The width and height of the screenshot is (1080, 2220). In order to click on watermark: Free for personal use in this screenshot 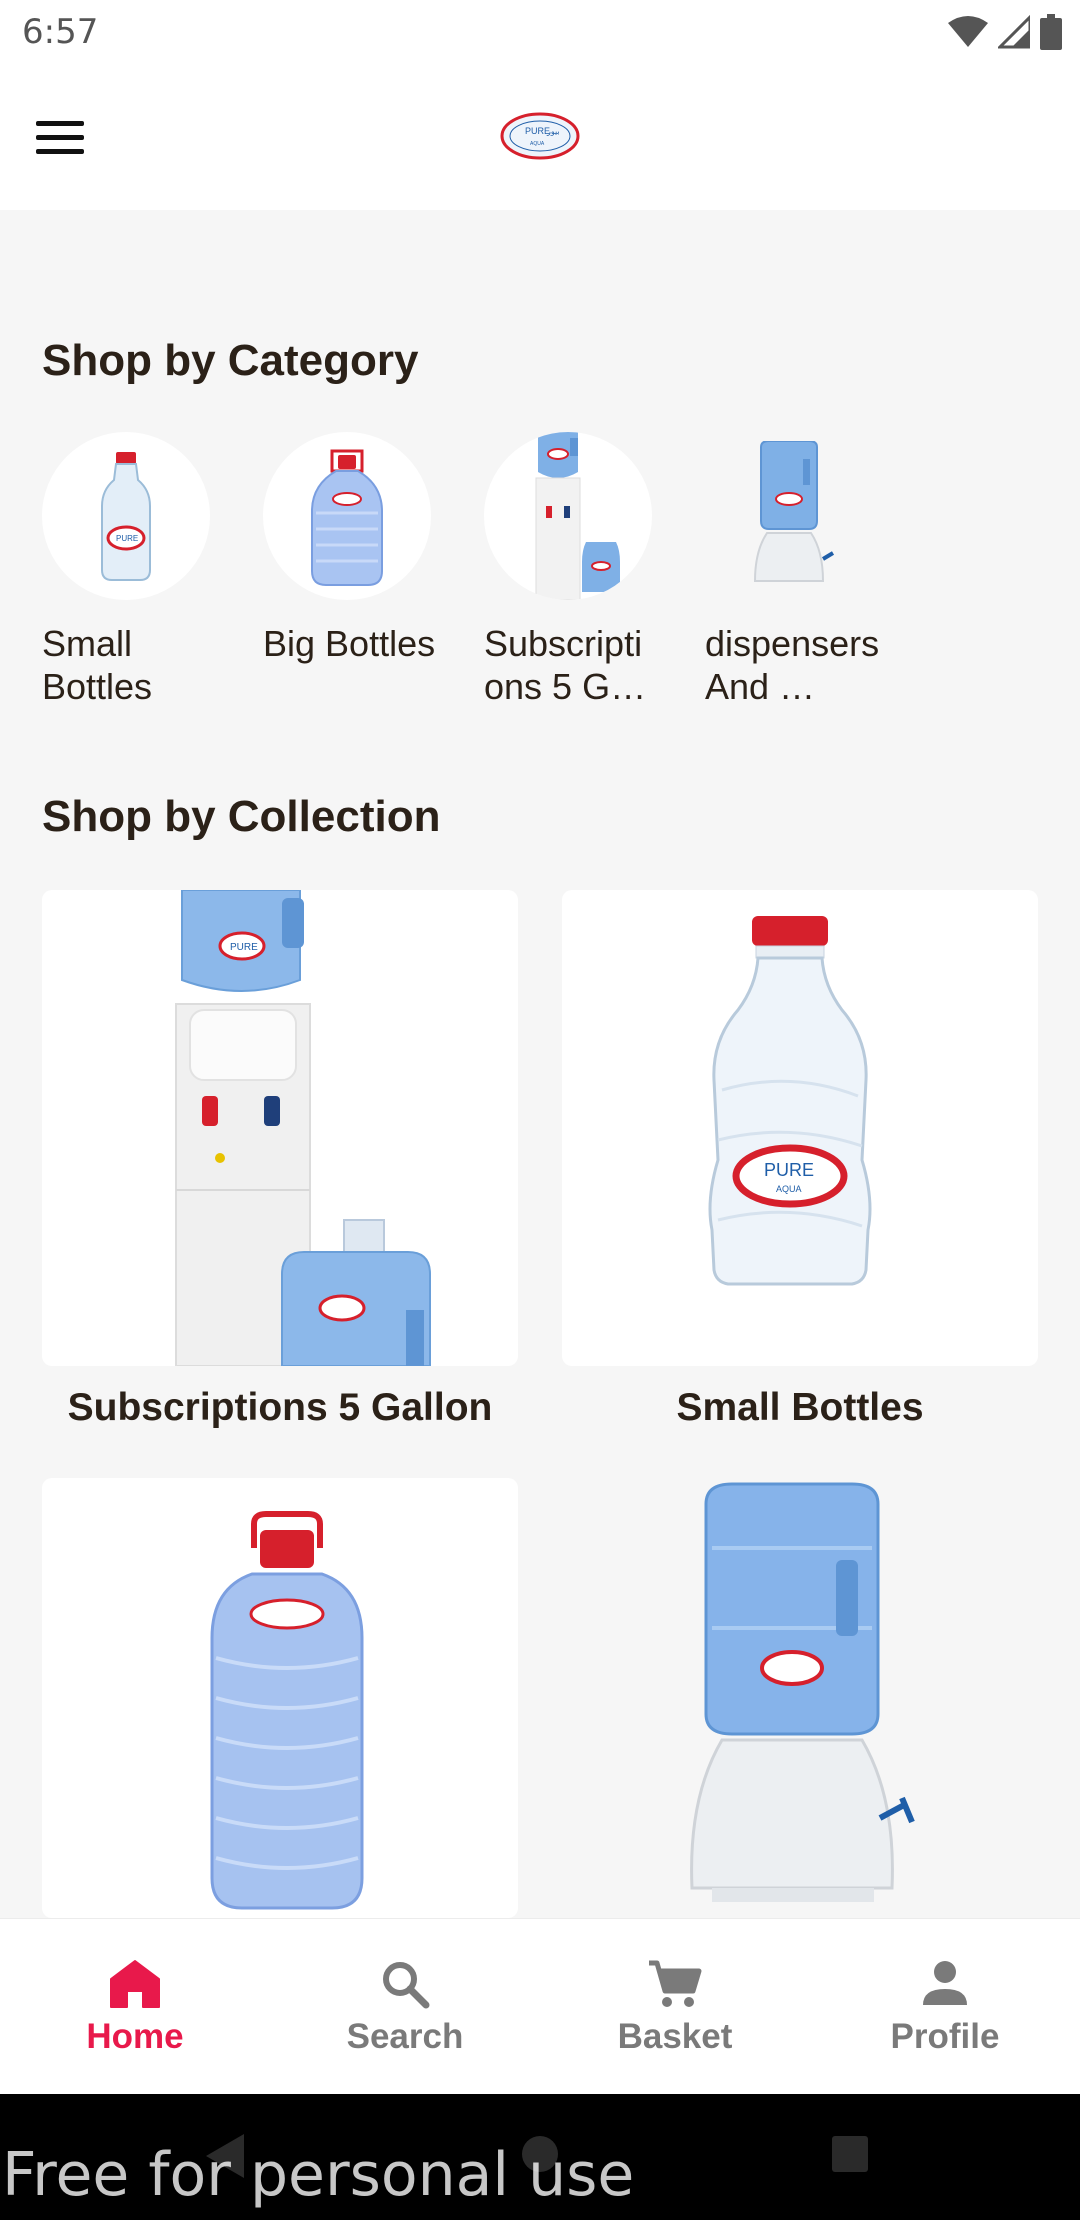, I will do `click(318, 2175)`.